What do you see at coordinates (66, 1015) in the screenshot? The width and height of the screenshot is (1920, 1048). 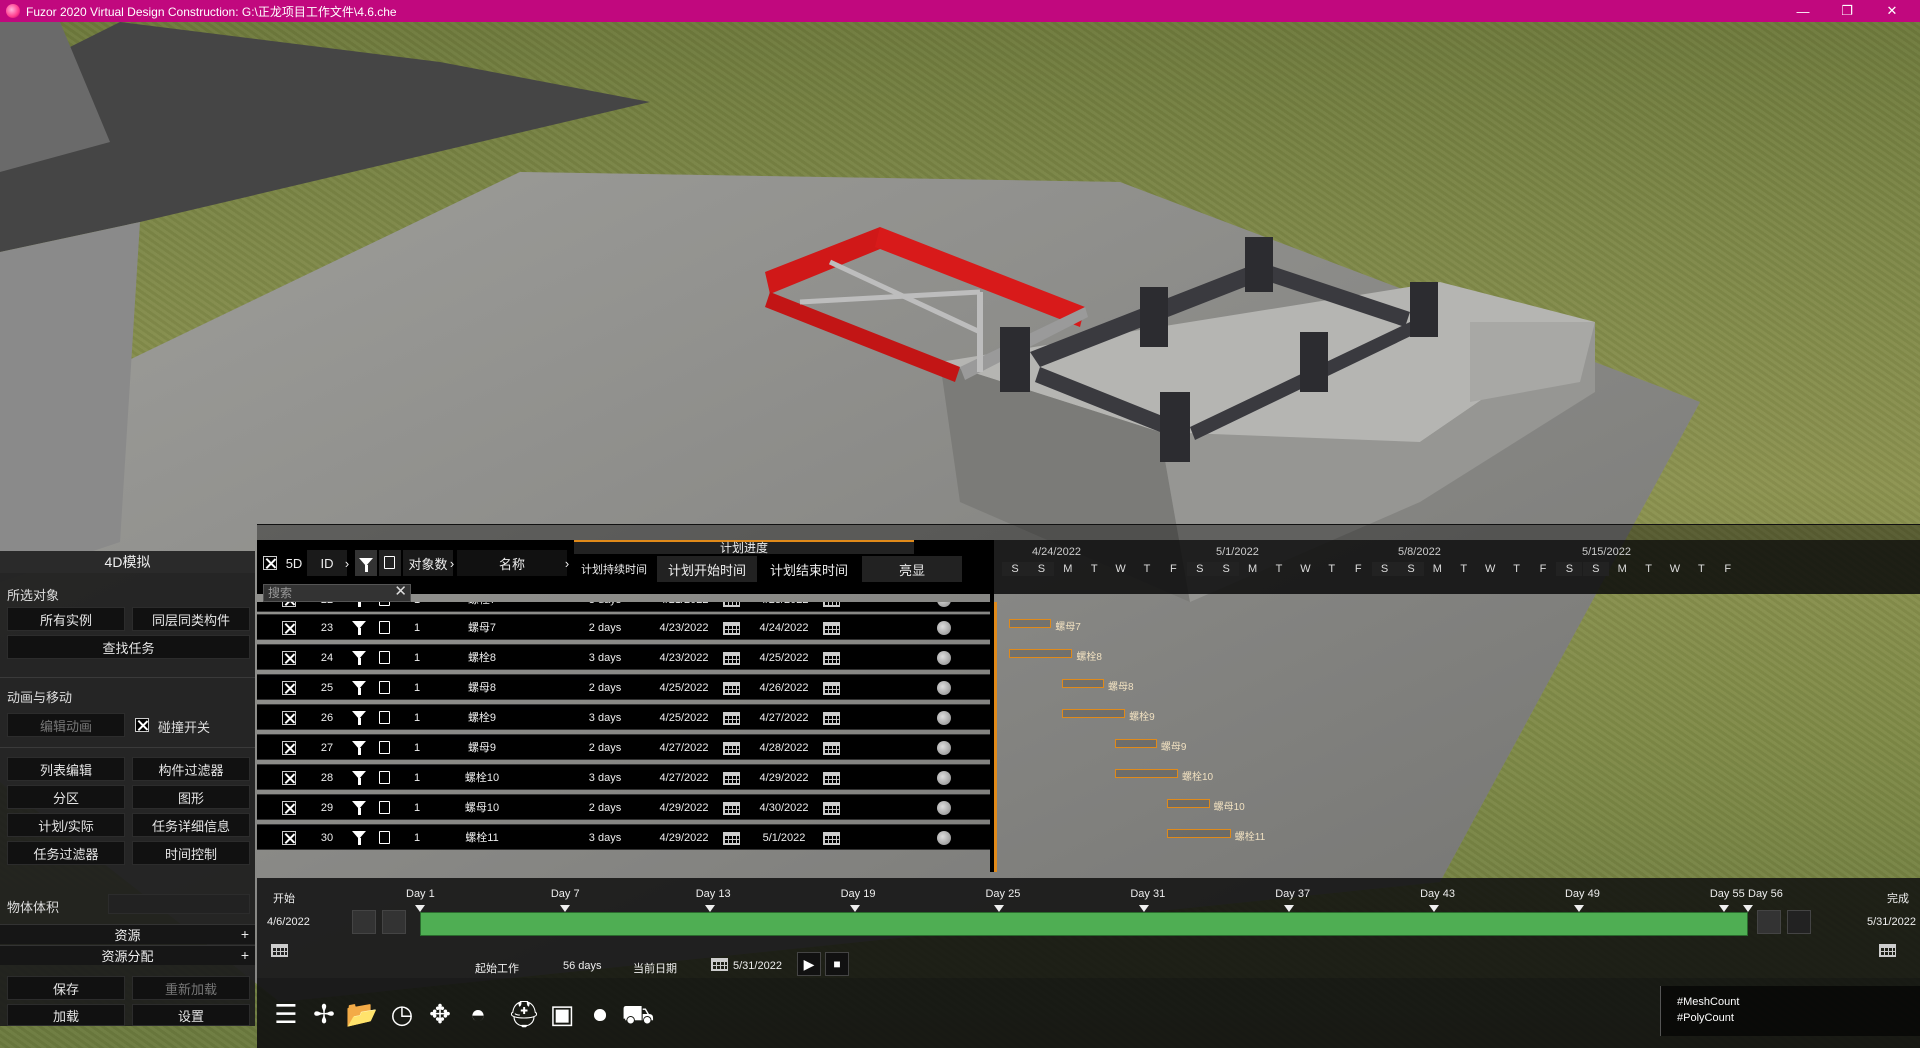 I see `load-button: 加载` at bounding box center [66, 1015].